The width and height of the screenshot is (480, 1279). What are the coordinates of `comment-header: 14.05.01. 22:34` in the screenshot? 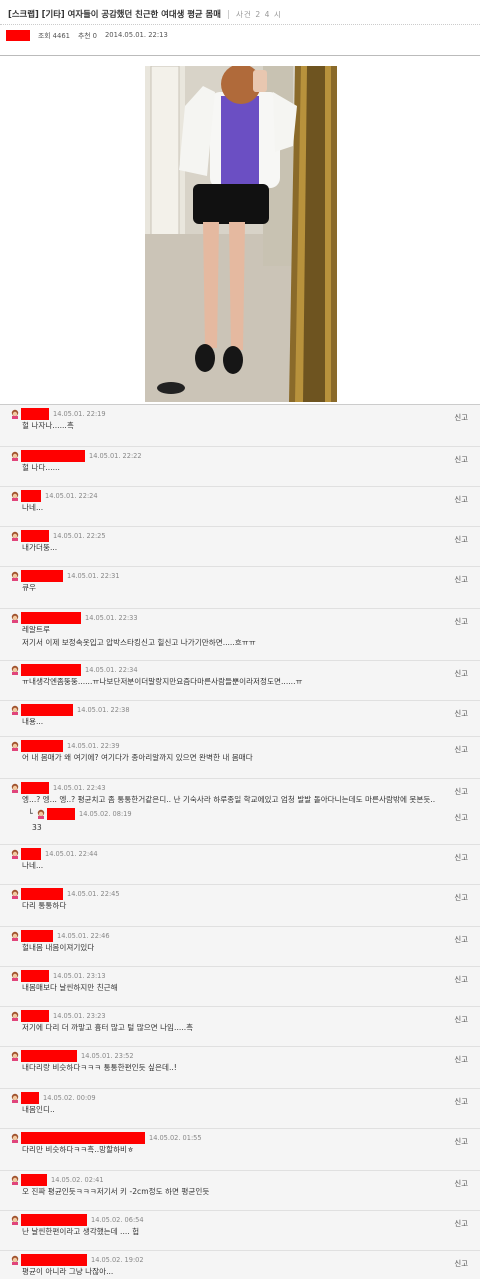 It's located at (74, 670).